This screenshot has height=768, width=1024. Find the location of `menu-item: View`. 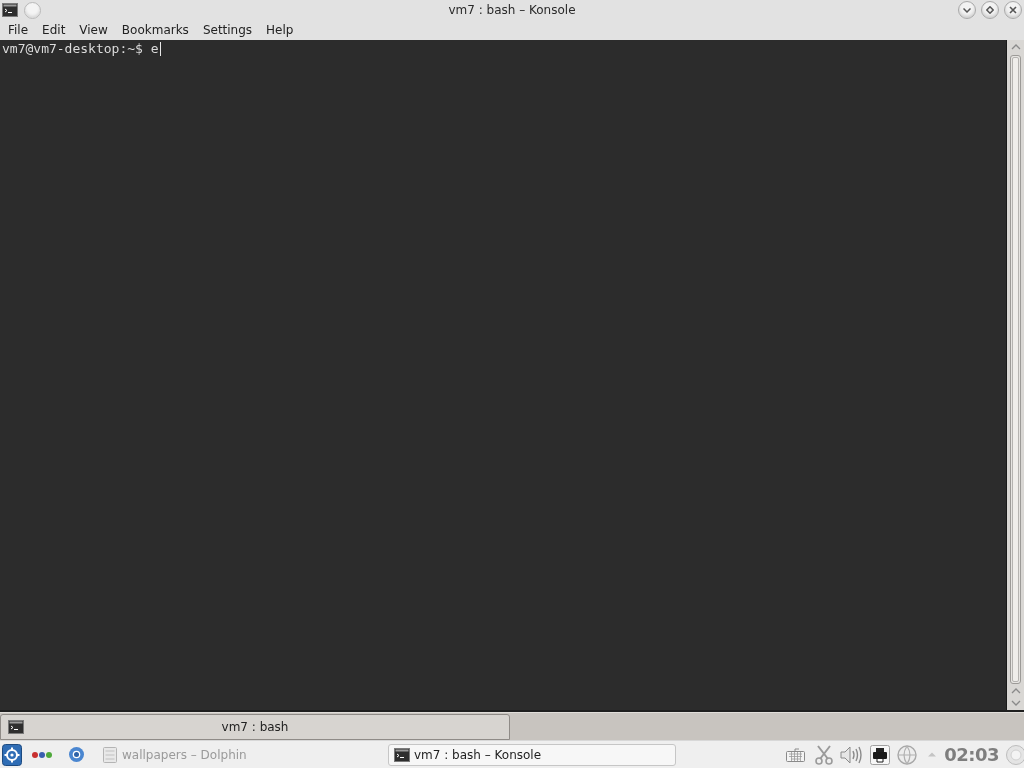

menu-item: View is located at coordinates (93, 30).